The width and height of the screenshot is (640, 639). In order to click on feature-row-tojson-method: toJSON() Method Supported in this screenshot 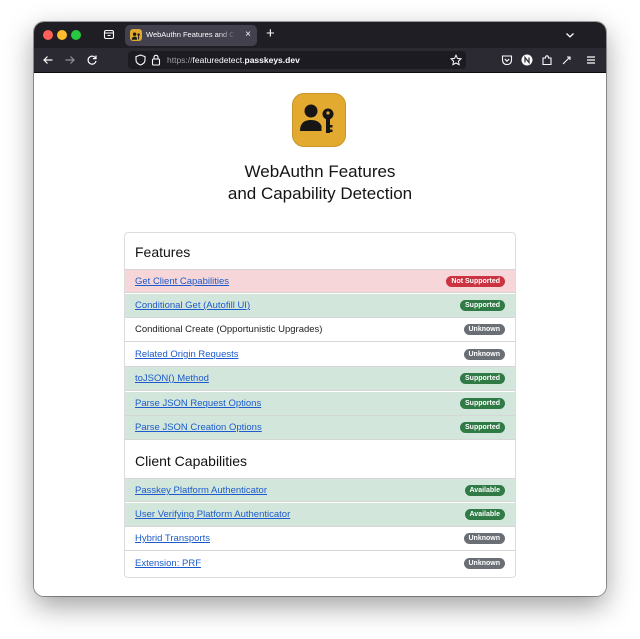, I will do `click(320, 379)`.